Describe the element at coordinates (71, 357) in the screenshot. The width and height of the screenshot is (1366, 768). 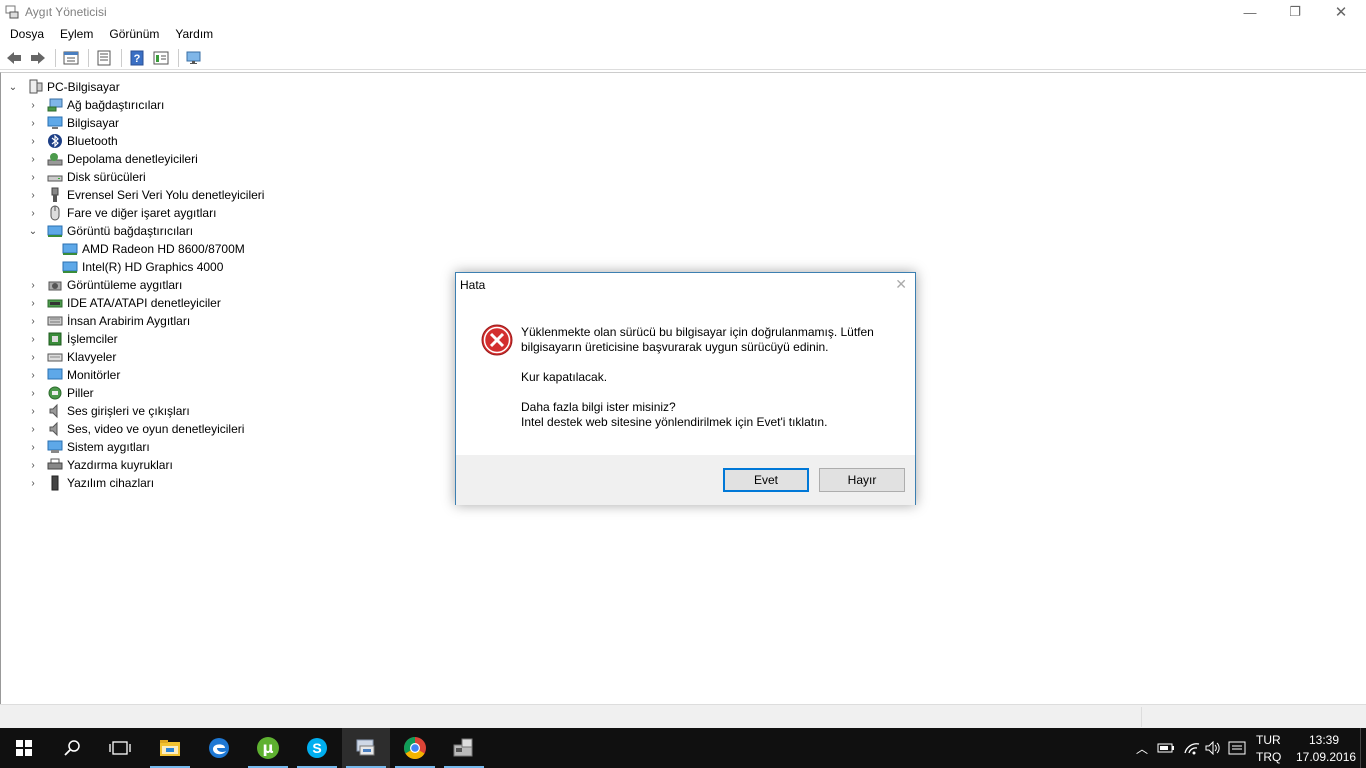
I see `tree-item: › Klavyeler` at that location.